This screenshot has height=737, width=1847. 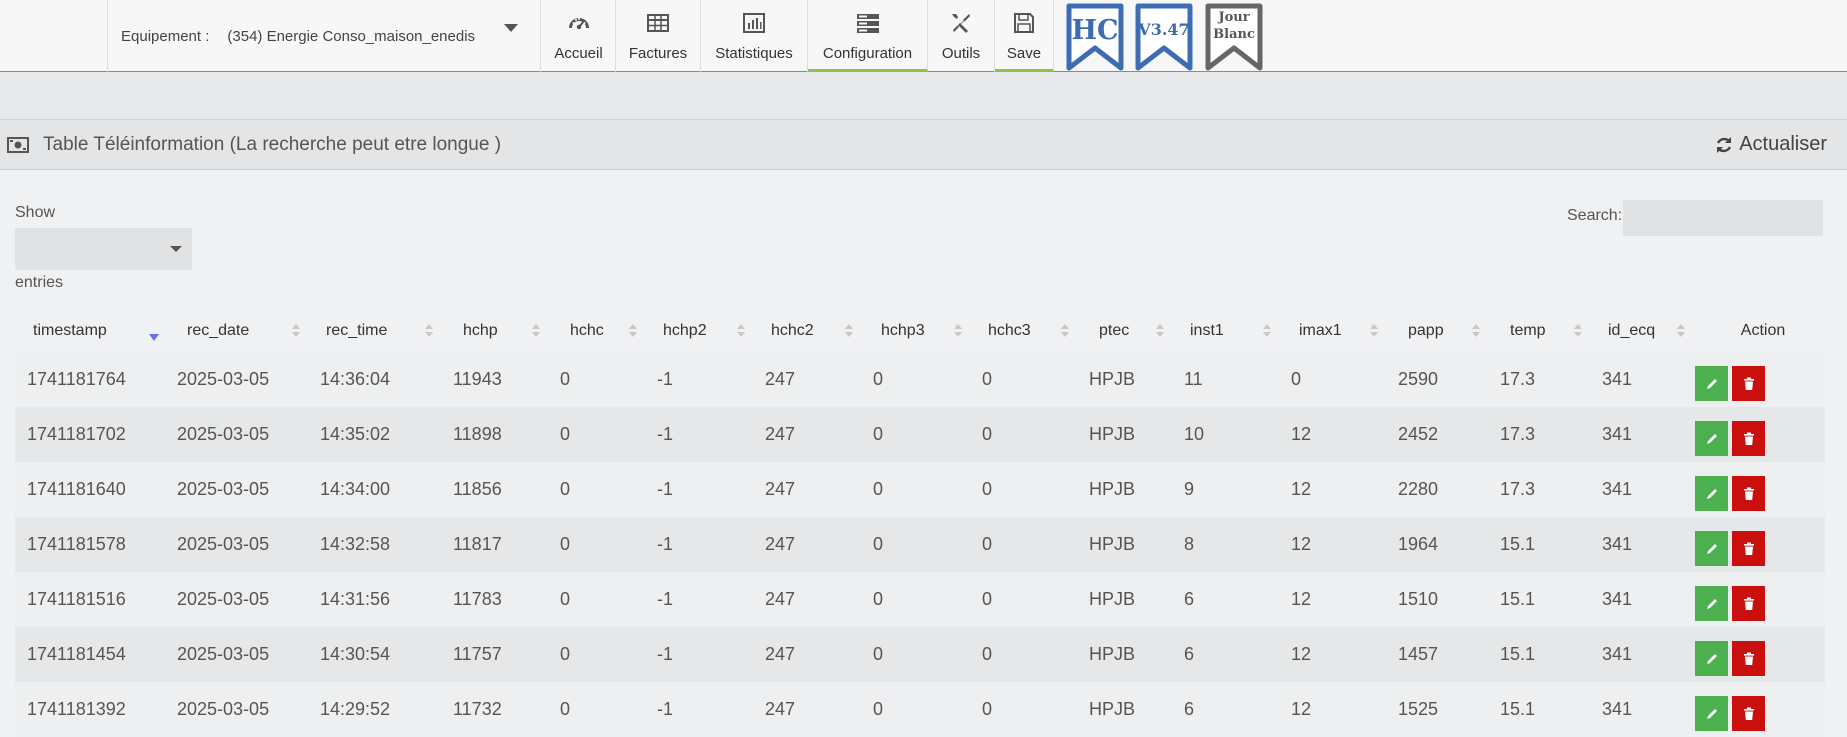 I want to click on column-header-id_ecq: id_ecq, so click(x=1641, y=331).